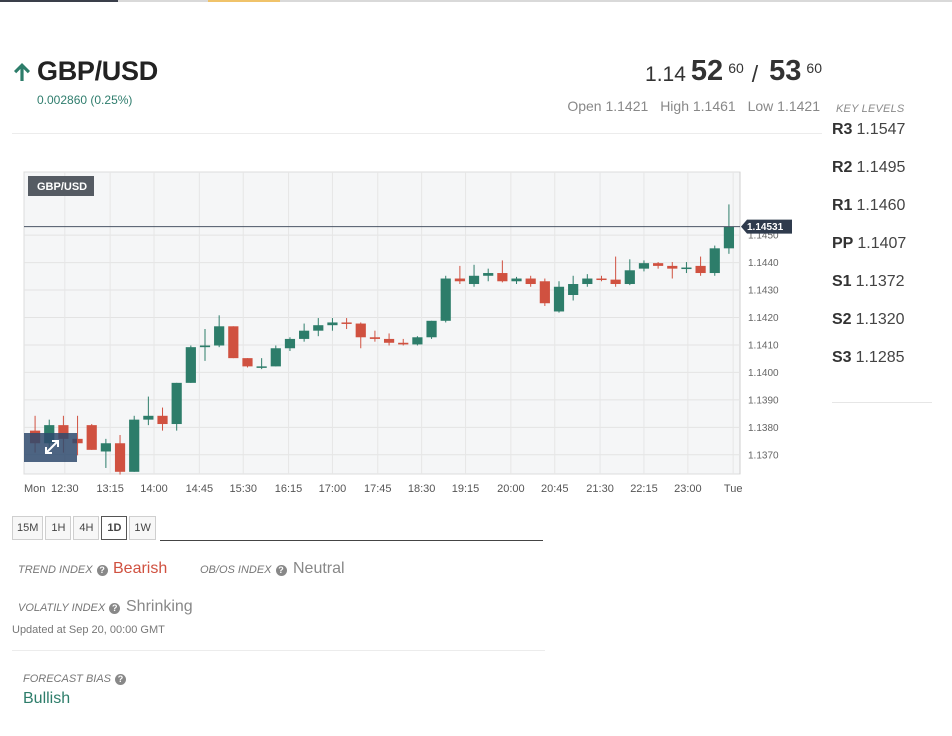 The image size is (952, 736). I want to click on volatility-index-label: VOLATILY INDEX?, so click(69, 608).